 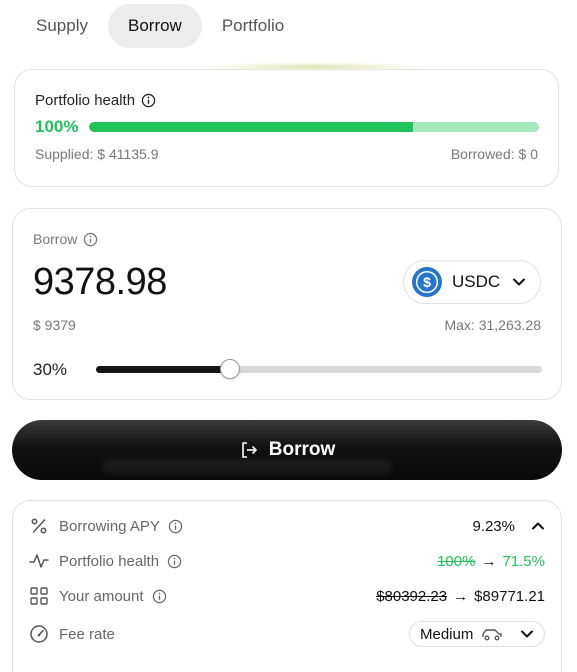 What do you see at coordinates (494, 154) in the screenshot?
I see `borrowed-value: Borrowed: $ 0` at bounding box center [494, 154].